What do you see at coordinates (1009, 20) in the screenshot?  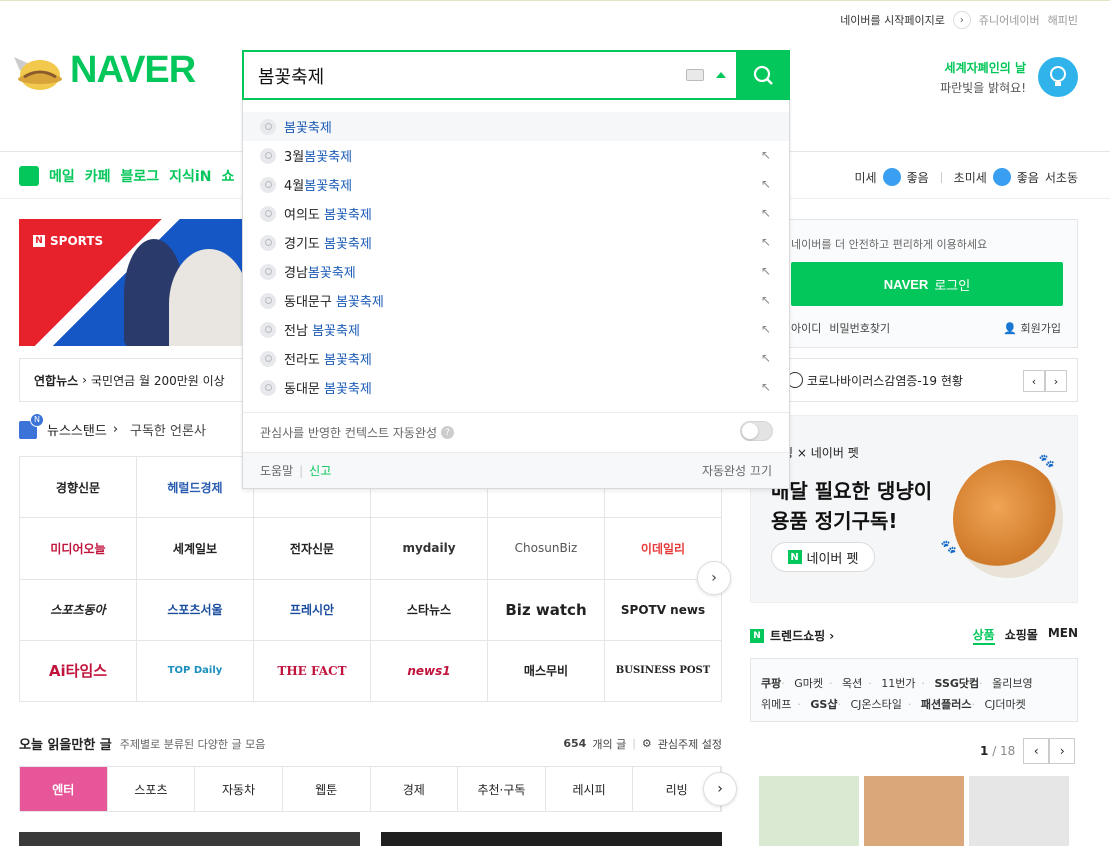 I see `junior-naver-link: 쥬니어네이버` at bounding box center [1009, 20].